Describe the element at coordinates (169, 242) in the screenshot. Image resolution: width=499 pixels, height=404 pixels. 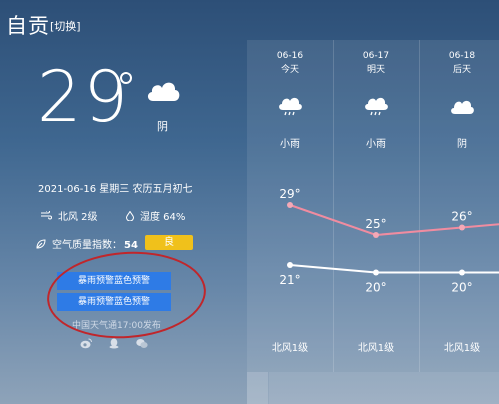
I see `aqi-level-badge: 良` at that location.